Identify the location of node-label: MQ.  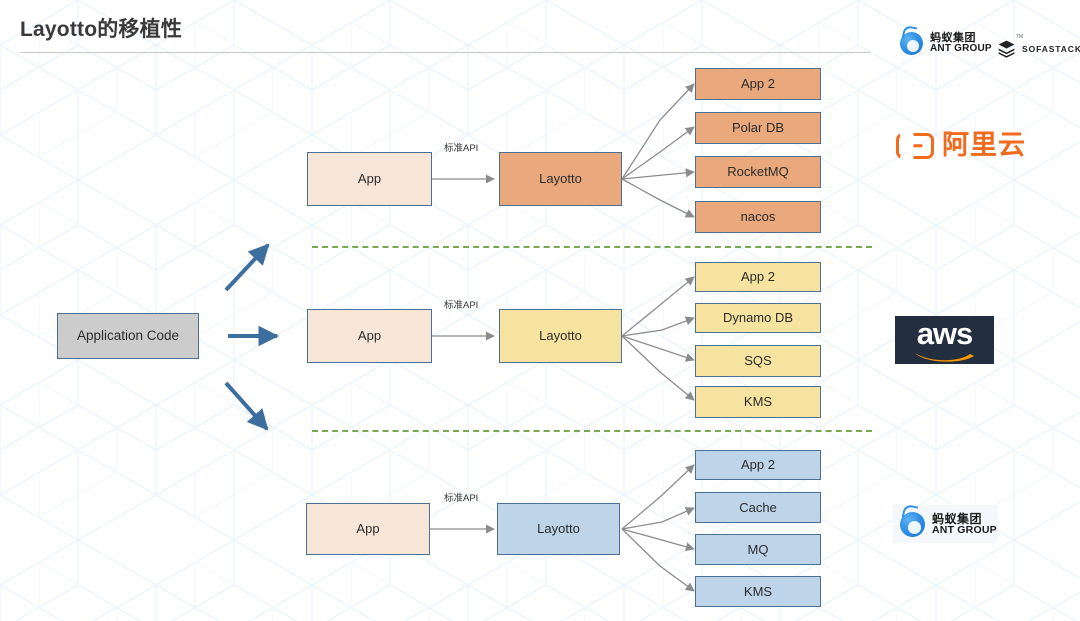
(758, 549).